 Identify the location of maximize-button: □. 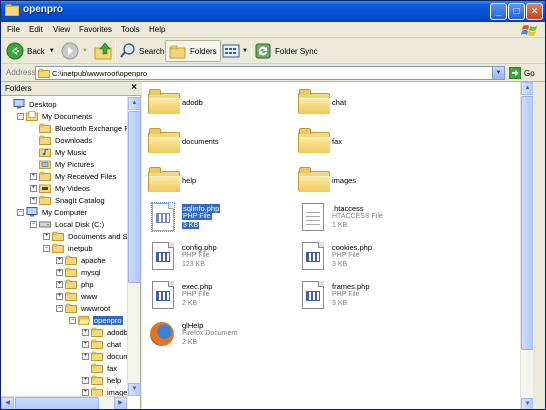
(516, 11).